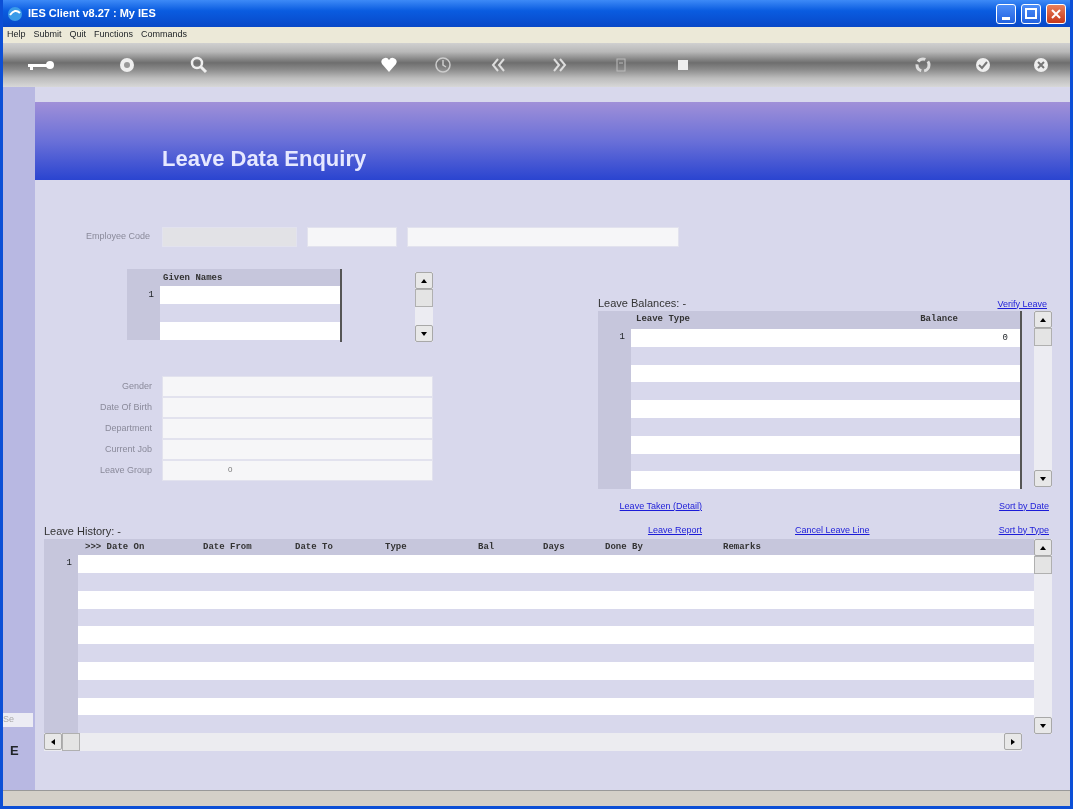  What do you see at coordinates (1023, 530) in the screenshot?
I see `link: Sort by Type` at bounding box center [1023, 530].